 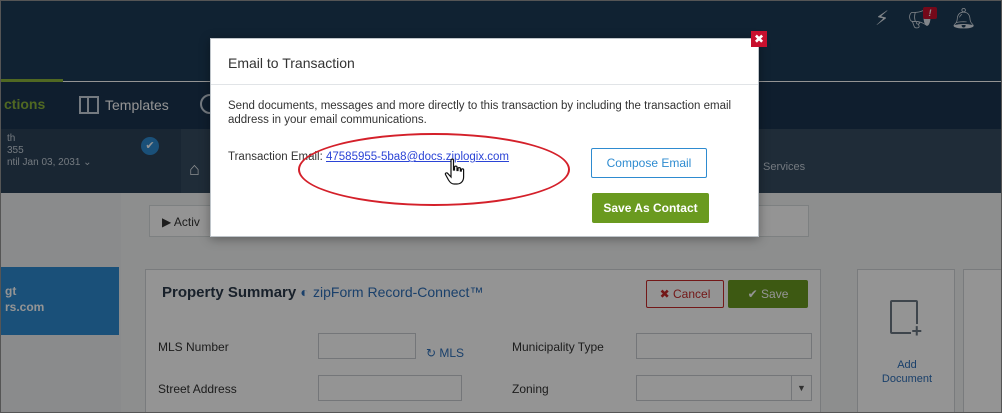 What do you see at coordinates (291, 63) in the screenshot?
I see `dialog-title: Email to Transaction` at bounding box center [291, 63].